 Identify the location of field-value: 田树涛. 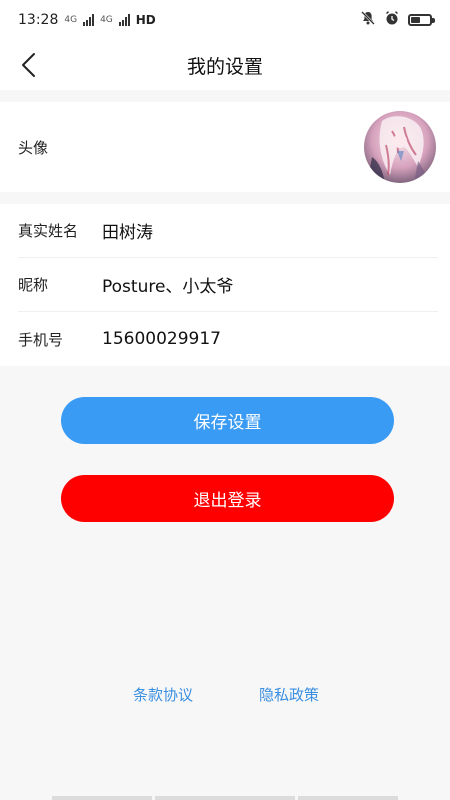
(127, 233).